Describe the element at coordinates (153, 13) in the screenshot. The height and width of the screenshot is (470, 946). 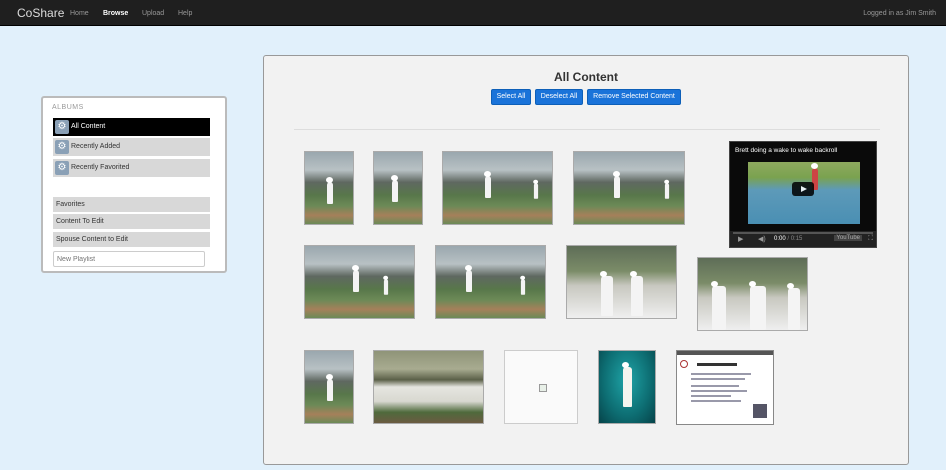
I see `nav-upload: Upload` at that location.